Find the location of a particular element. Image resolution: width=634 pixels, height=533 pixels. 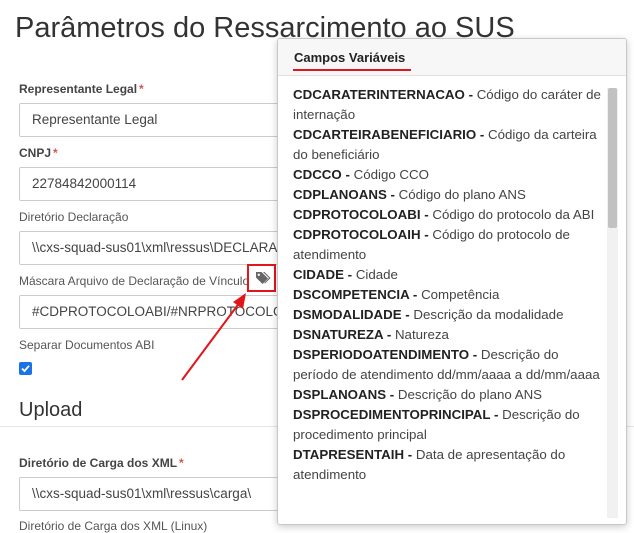

variable-code: CIDADE is located at coordinates (318, 274).